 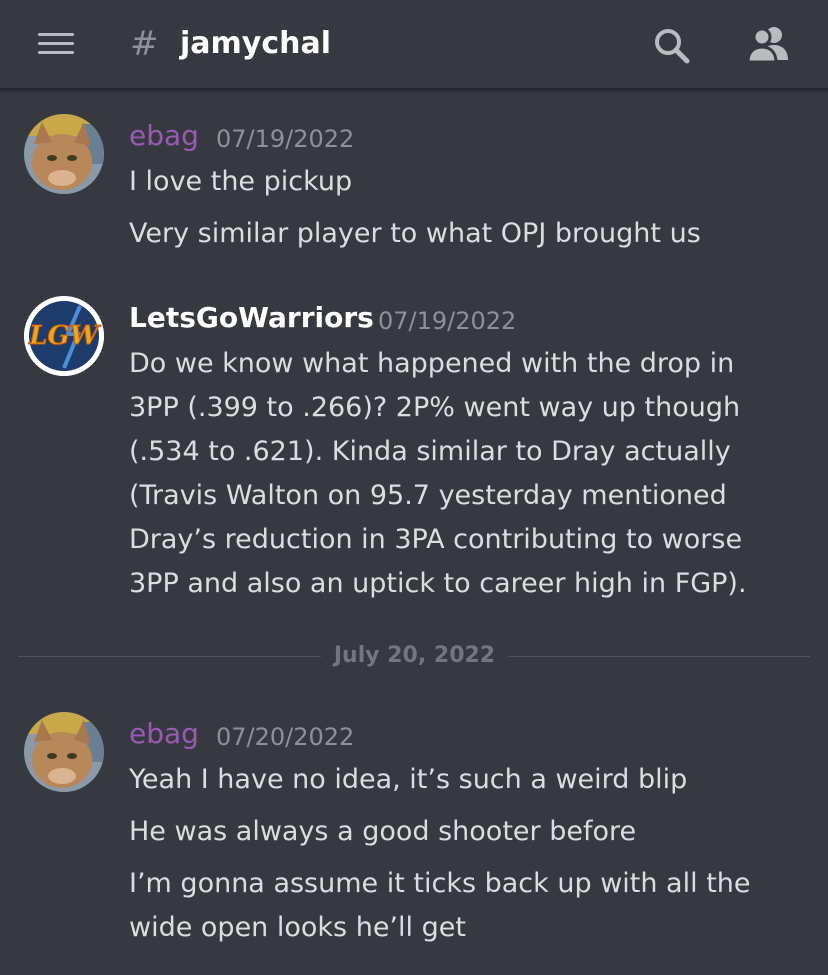 I want to click on lgw-logo-text: LGW, so click(x=64, y=336).